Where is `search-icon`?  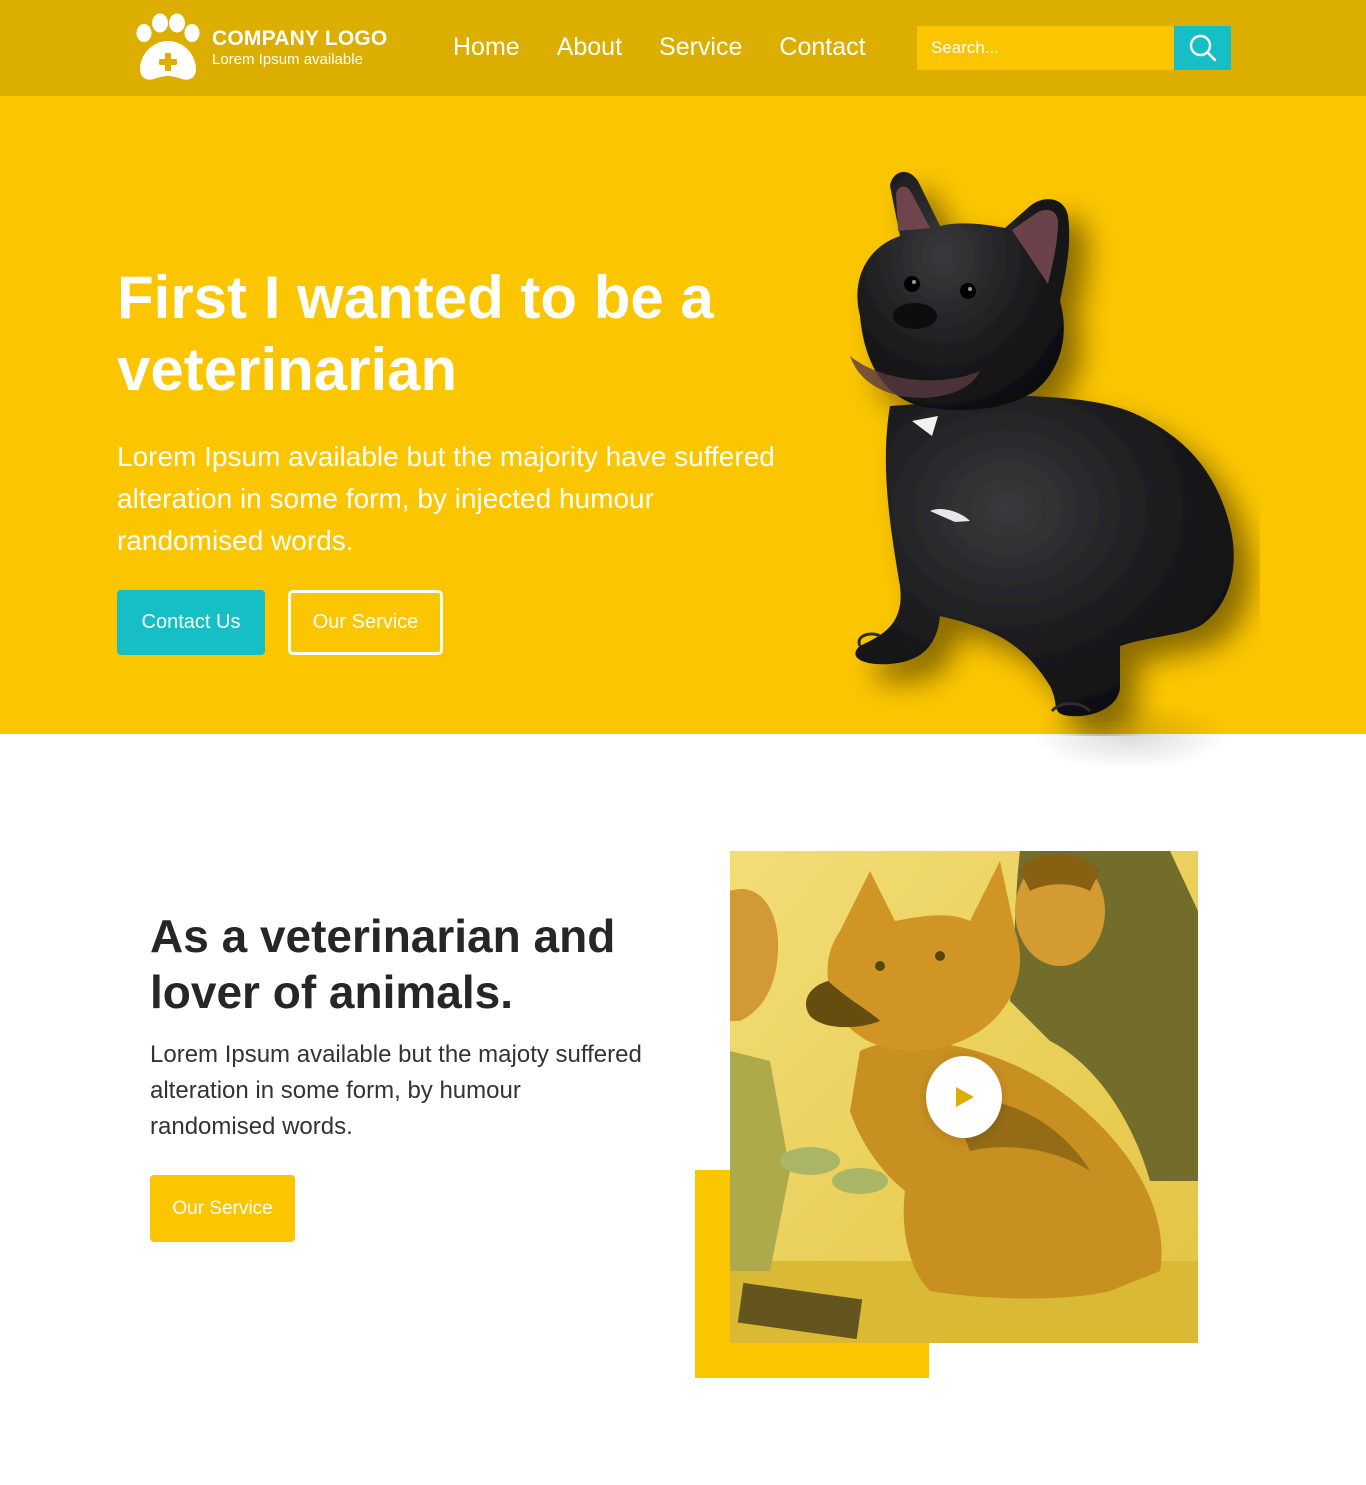
search-icon is located at coordinates (1202, 48).